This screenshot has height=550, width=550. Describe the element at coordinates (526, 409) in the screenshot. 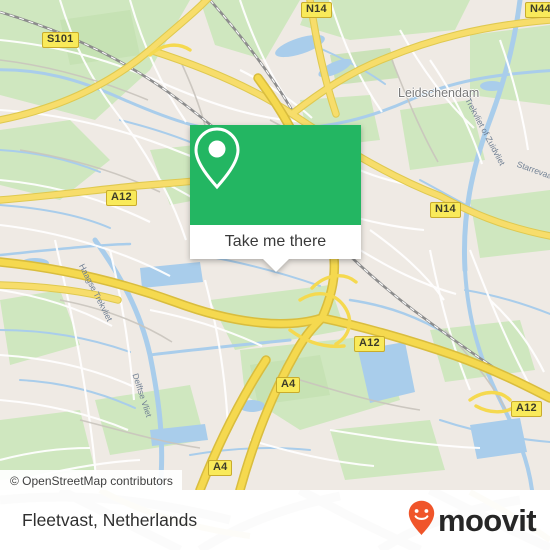

I see `road-shield-a12-east: A12` at that location.